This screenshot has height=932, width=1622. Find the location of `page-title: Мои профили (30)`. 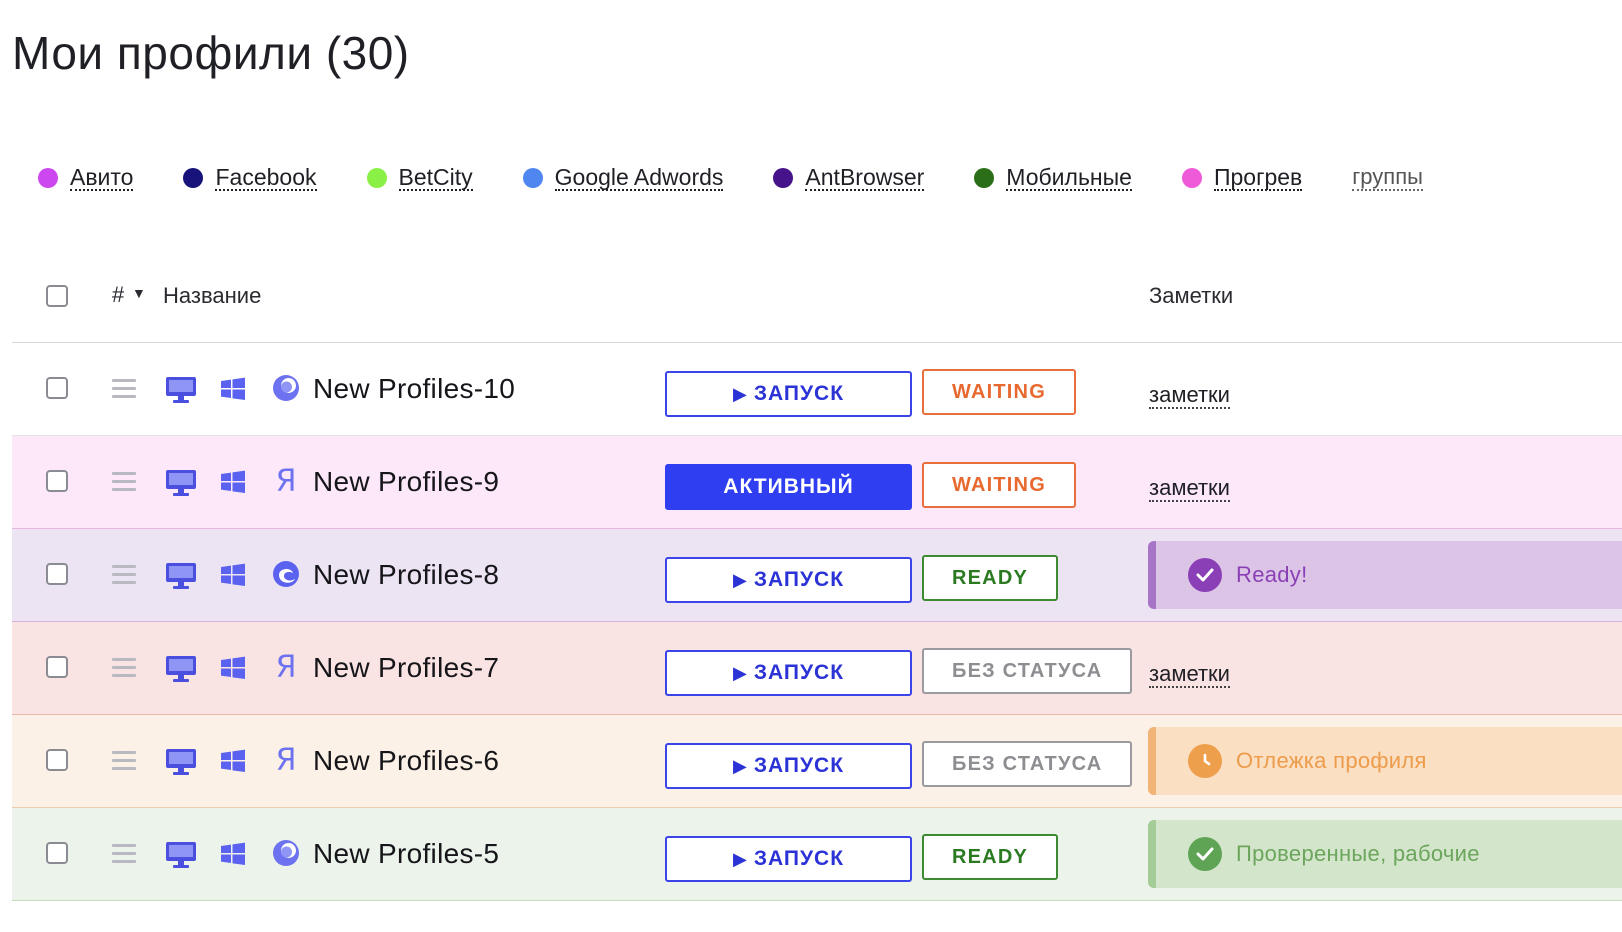

page-title: Мои профили (30) is located at coordinates (211, 53).